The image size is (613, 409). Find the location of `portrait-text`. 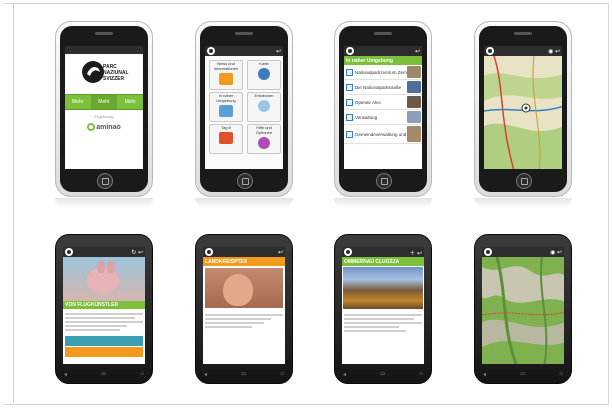

portrait-text is located at coordinates (244, 321).